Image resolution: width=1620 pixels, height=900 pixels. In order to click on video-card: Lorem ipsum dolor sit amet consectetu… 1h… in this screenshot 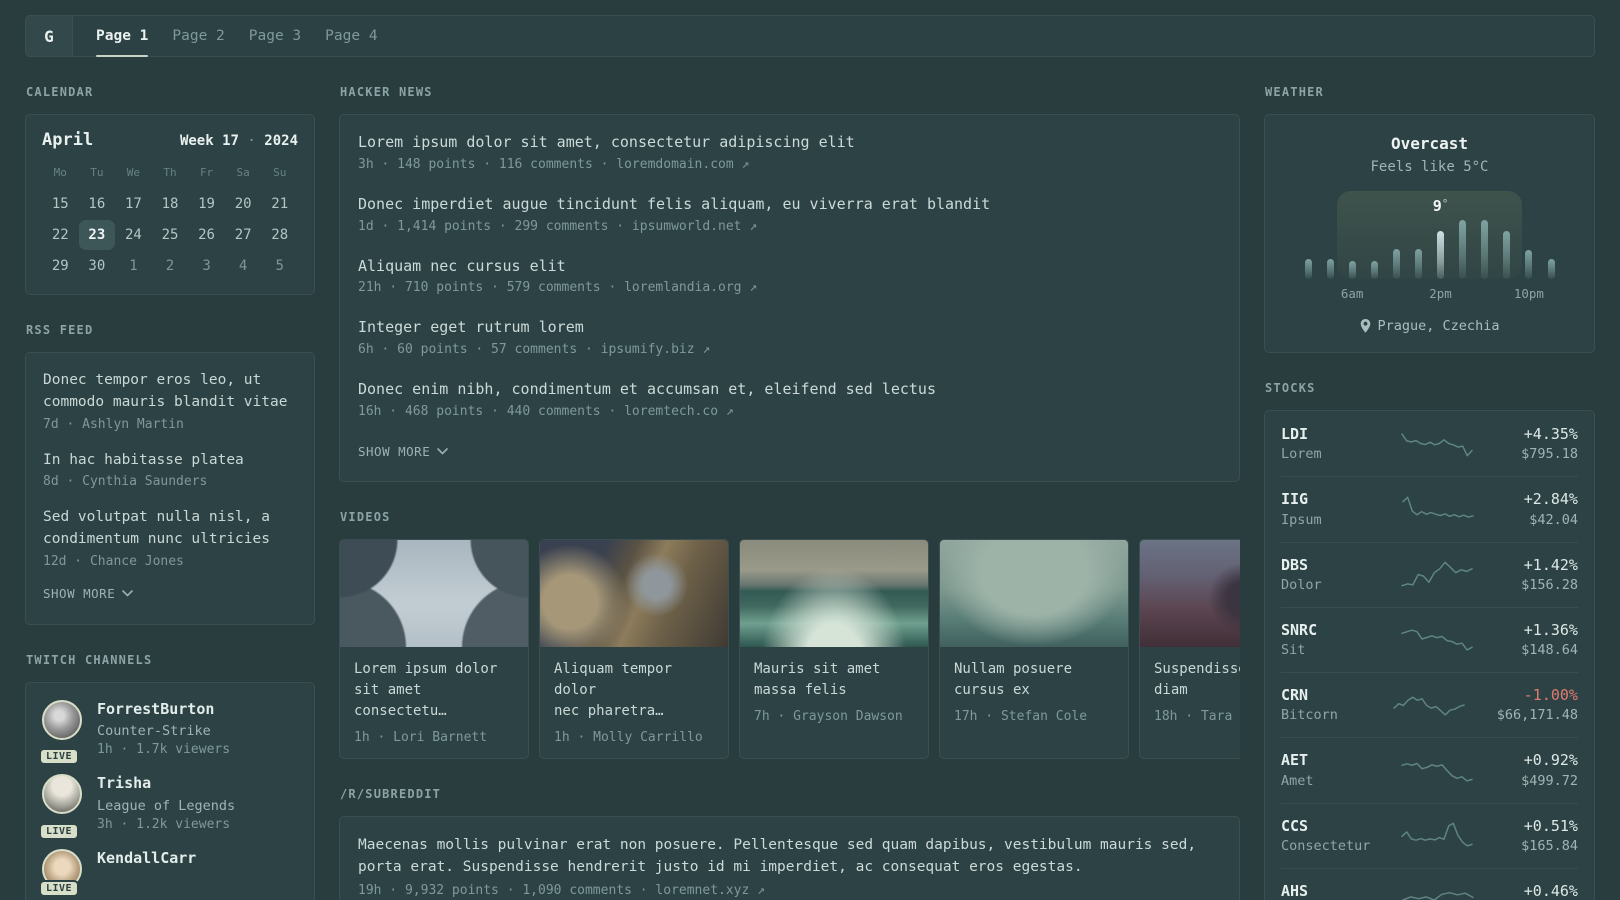, I will do `click(434, 648)`.